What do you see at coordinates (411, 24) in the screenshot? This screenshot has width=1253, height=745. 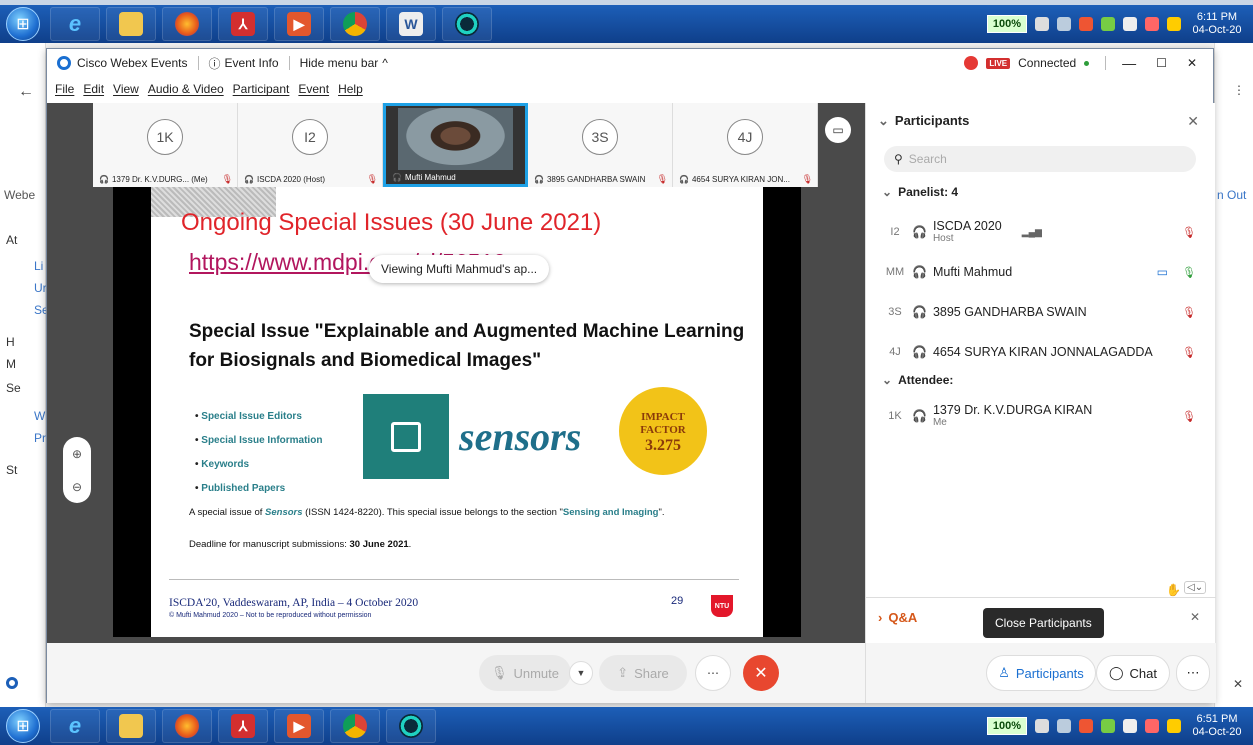 I see `taskbar-app-word: W` at bounding box center [411, 24].